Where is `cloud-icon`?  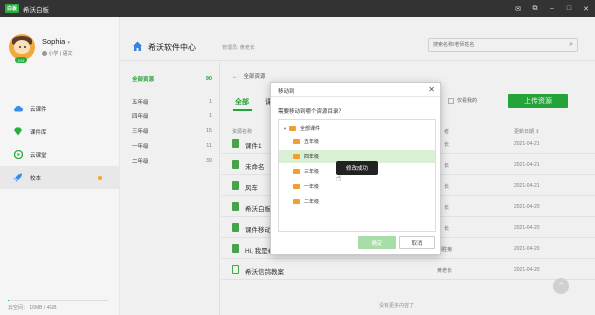 cloud-icon is located at coordinates (18, 108).